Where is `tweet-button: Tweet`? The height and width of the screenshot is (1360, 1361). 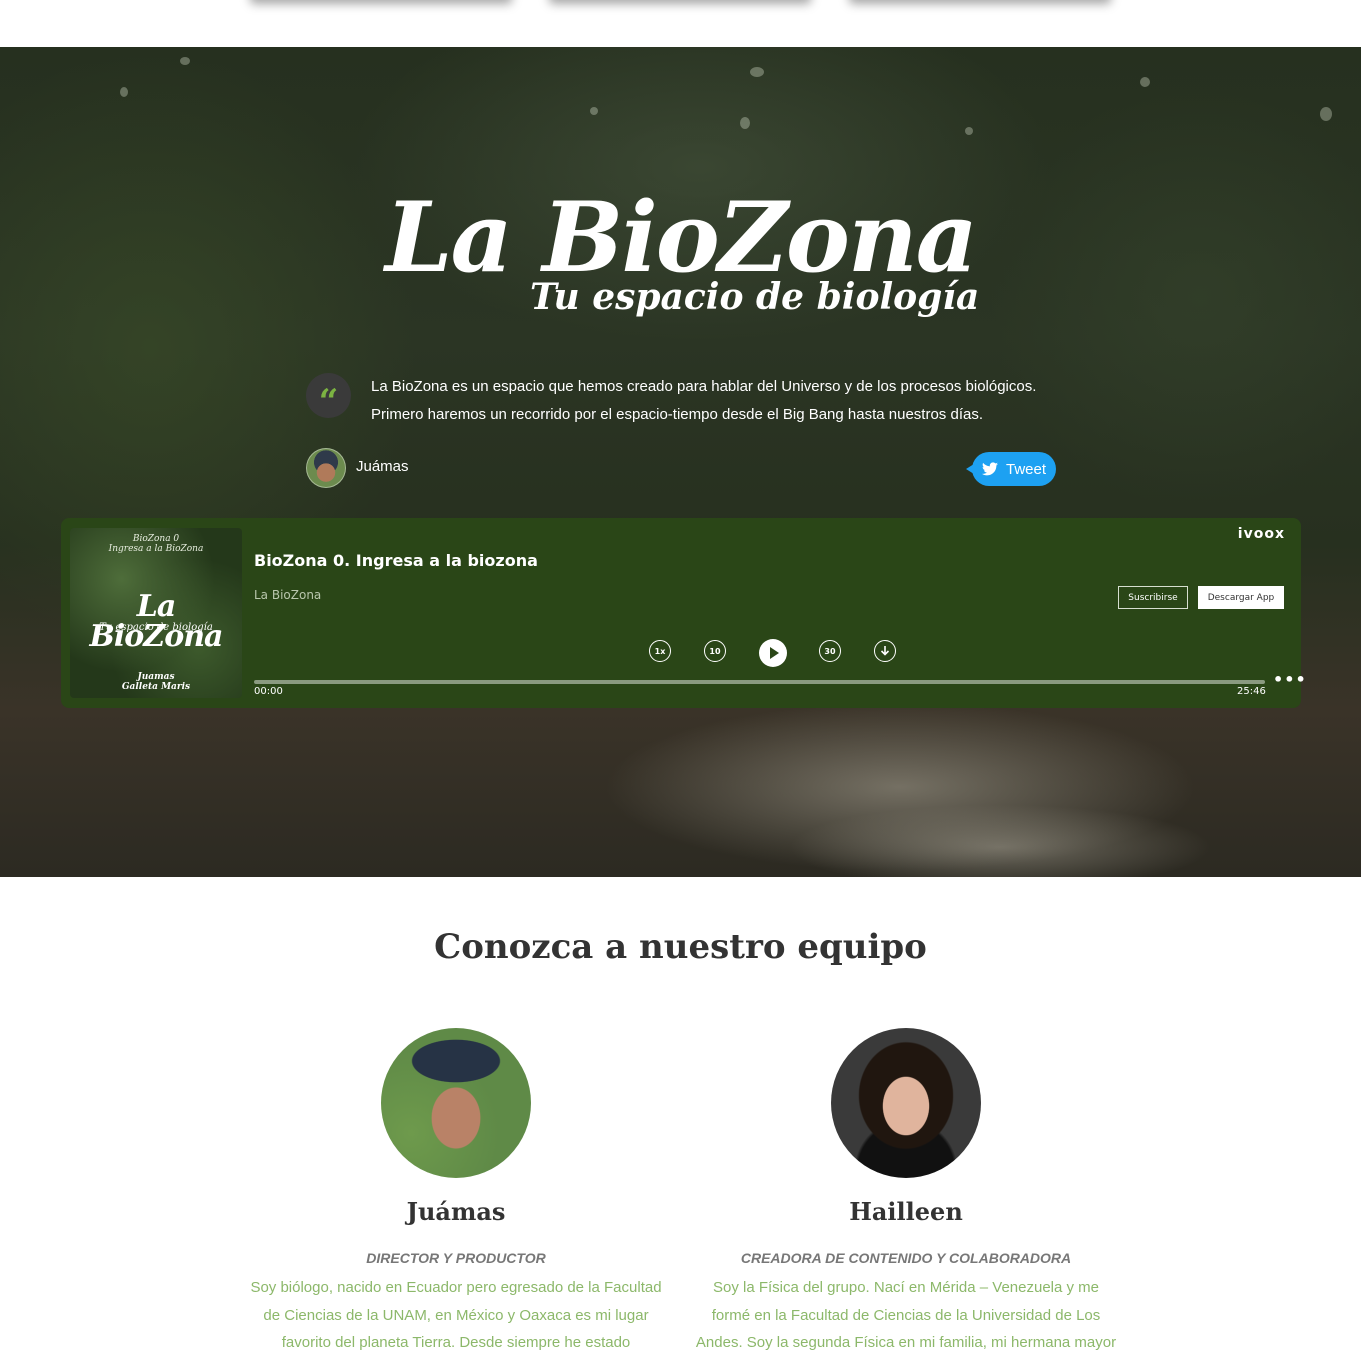 tweet-button: Tweet is located at coordinates (1011, 469).